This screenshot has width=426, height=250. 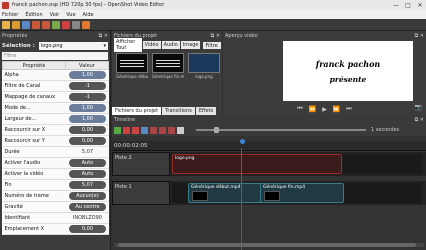 What do you see at coordinates (86, 24) in the screenshot?
I see `fullscreen-icon` at bounding box center [86, 24].